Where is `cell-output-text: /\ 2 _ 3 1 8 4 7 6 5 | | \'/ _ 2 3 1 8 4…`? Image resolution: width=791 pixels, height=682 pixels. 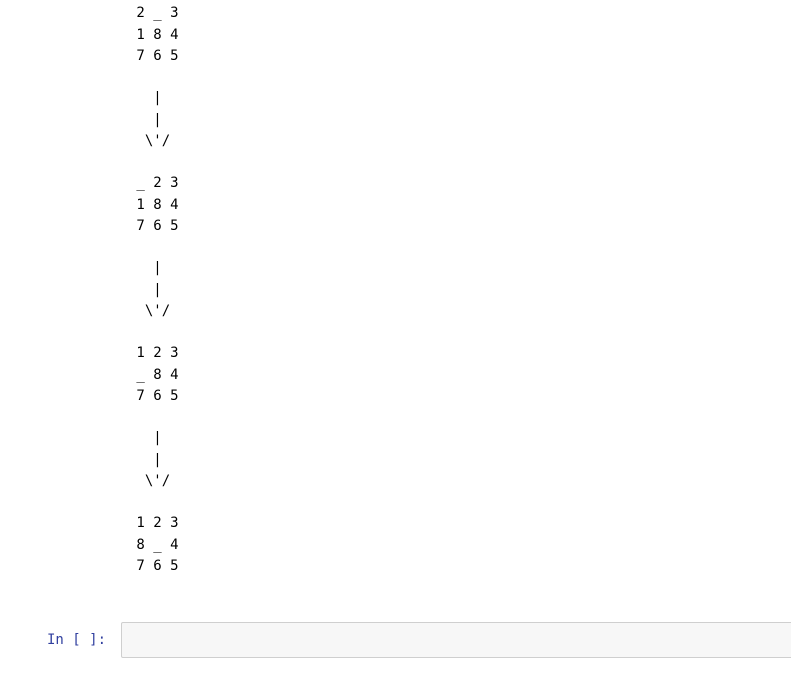 cell-output-text: /\ 2 _ 3 1 8 4 7 6 5 | | \'/ _ 2 3 1 8 4… is located at coordinates (157, 289).